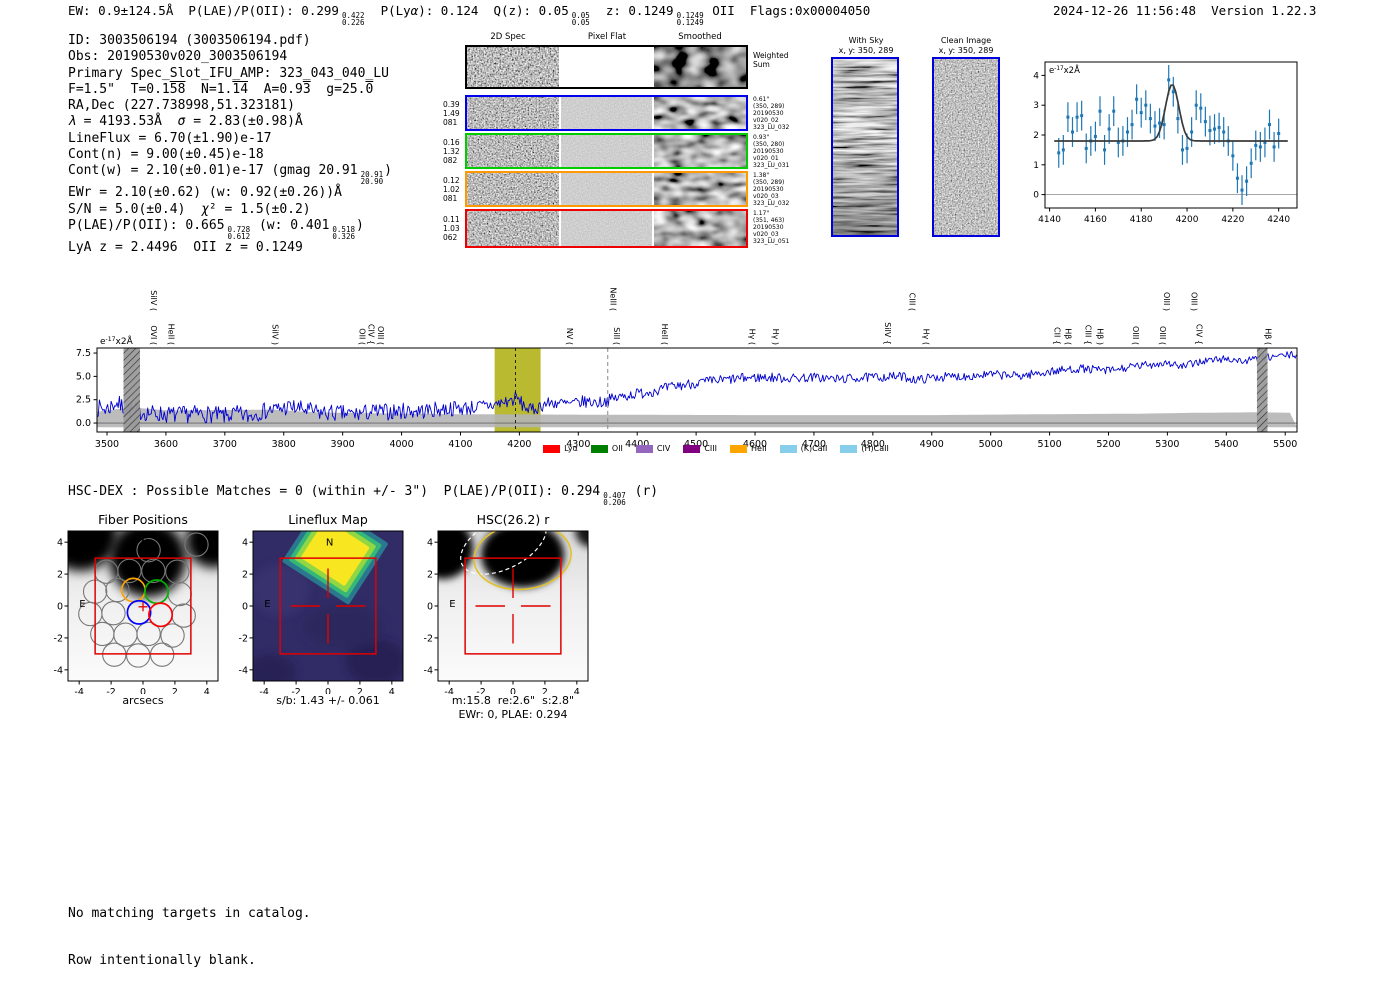  What do you see at coordinates (814, 448) in the screenshot?
I see `legend-label: (K)CaII` at bounding box center [814, 448].